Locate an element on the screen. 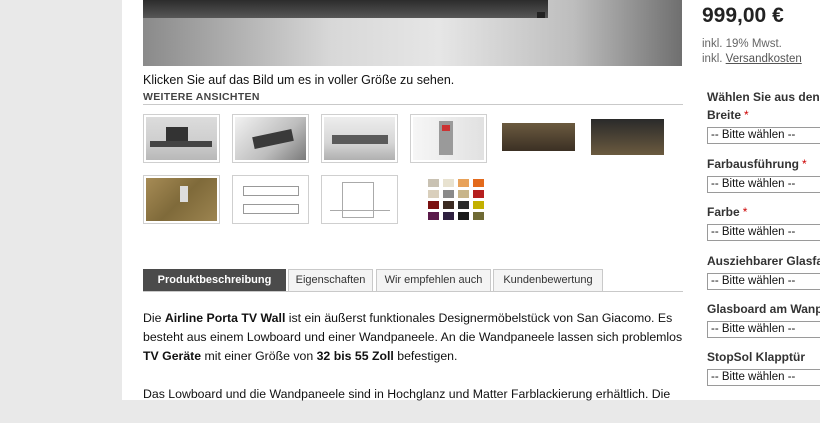 Image resolution: width=820 pixels, height=423 pixels. more-views-title: WEITERE ANSICHTEN is located at coordinates (201, 97).